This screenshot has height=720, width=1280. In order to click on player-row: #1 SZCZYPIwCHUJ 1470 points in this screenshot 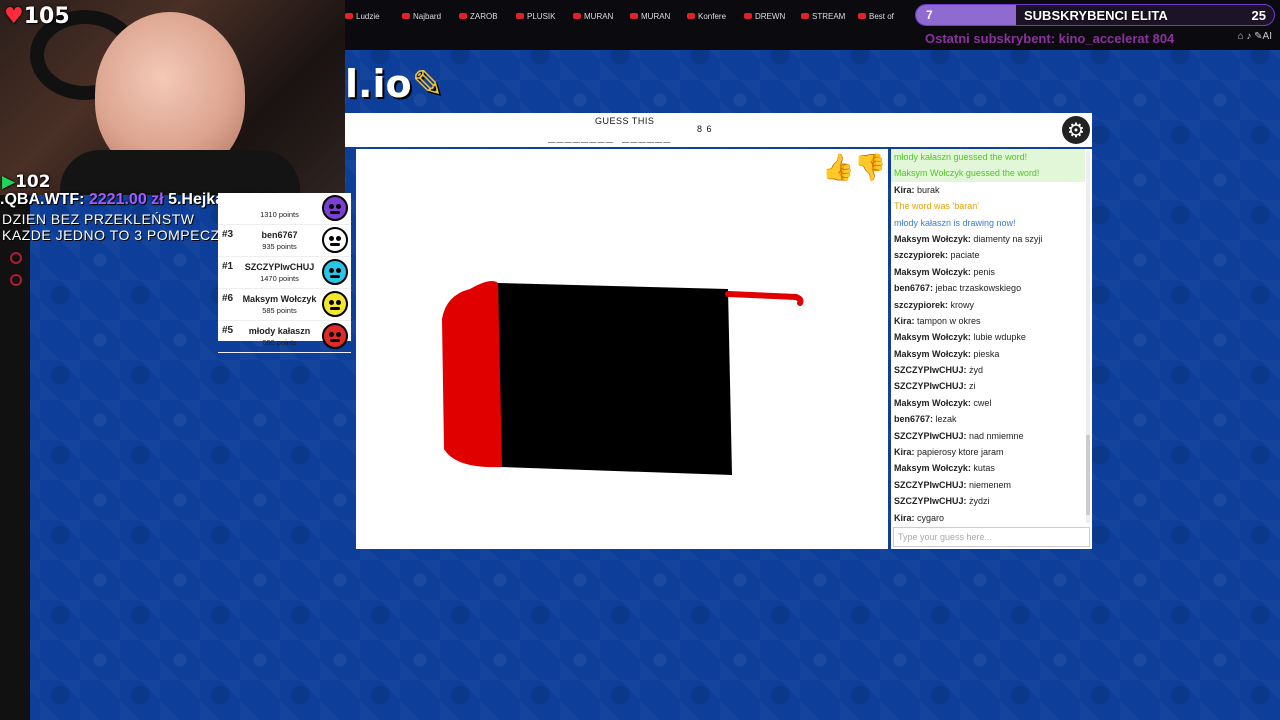, I will do `click(284, 273)`.